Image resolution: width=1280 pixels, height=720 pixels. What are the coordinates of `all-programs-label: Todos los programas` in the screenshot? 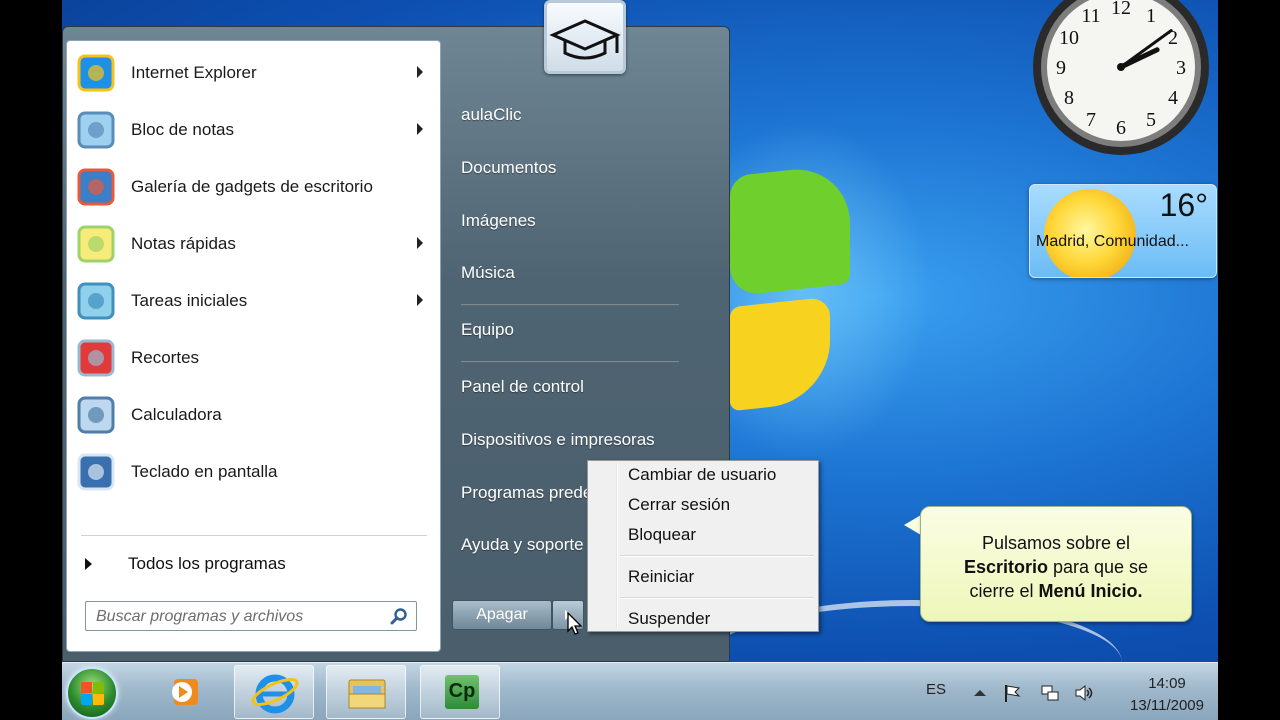 It's located at (207, 563).